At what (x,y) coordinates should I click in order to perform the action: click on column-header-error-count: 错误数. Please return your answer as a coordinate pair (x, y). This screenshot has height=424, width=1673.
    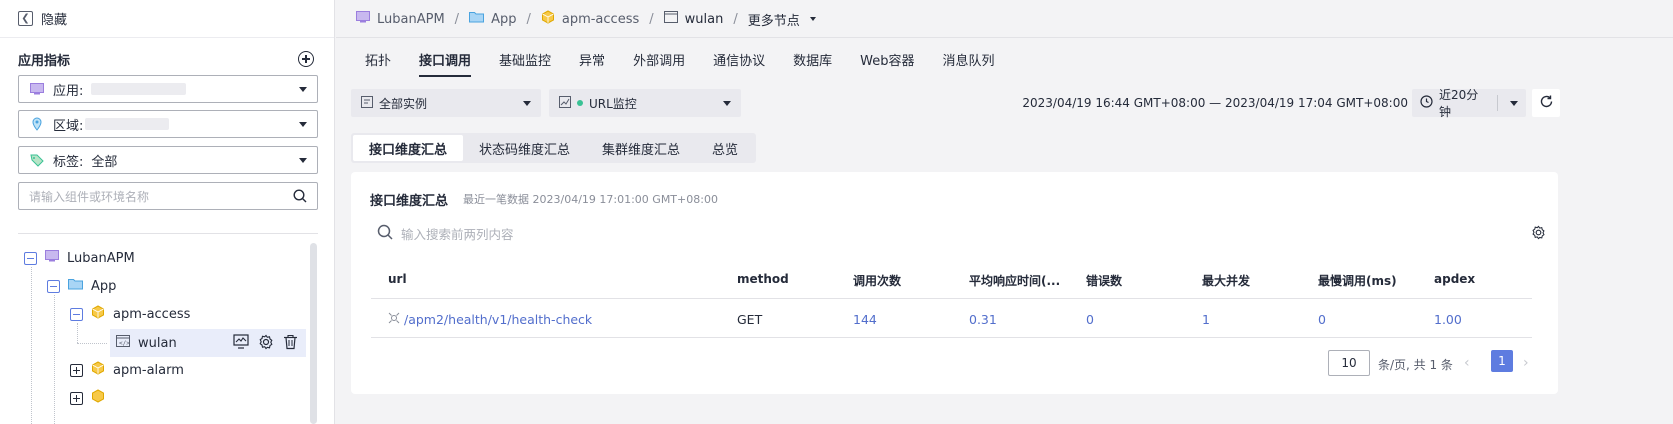
    Looking at the image, I should click on (1104, 280).